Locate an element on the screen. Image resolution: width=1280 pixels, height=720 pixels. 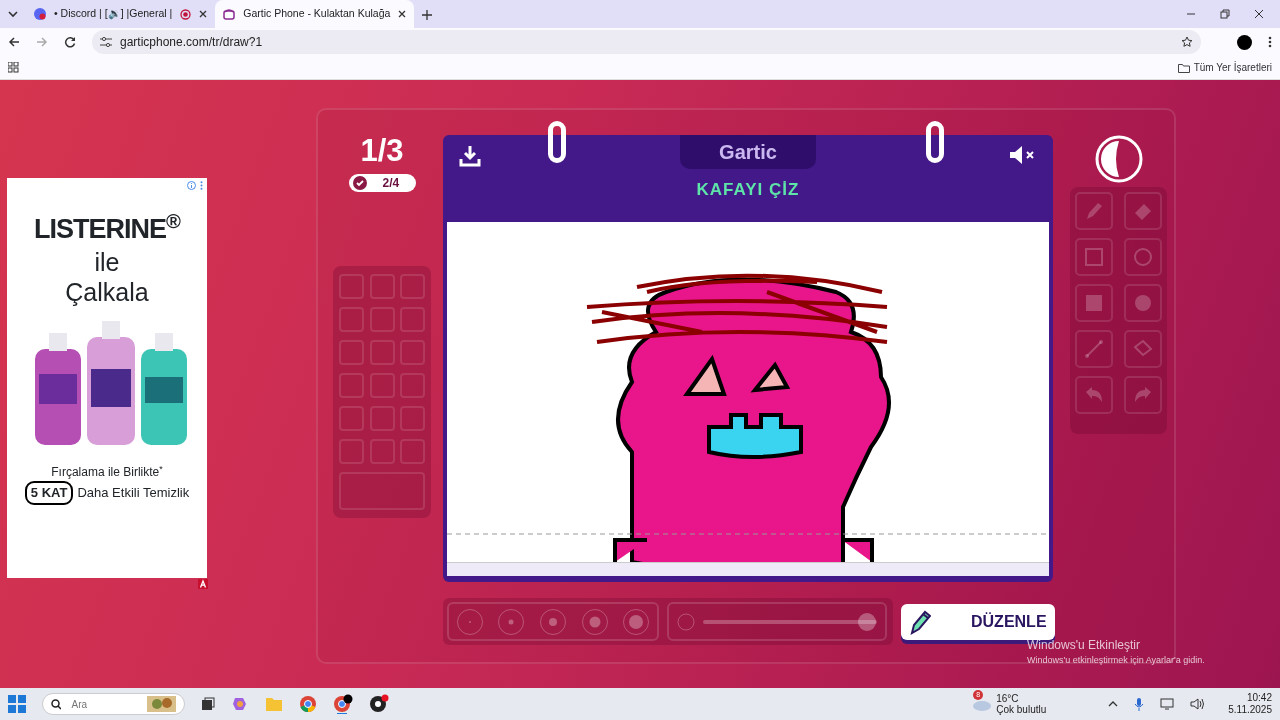
back-icon is located at coordinates (14, 42).